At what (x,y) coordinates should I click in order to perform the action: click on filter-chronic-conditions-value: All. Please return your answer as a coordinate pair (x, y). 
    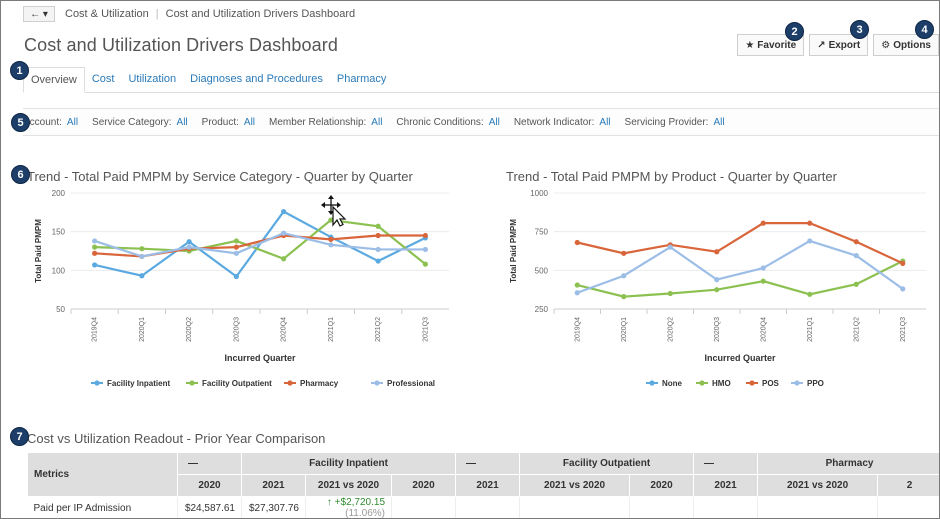
    Looking at the image, I should click on (494, 122).